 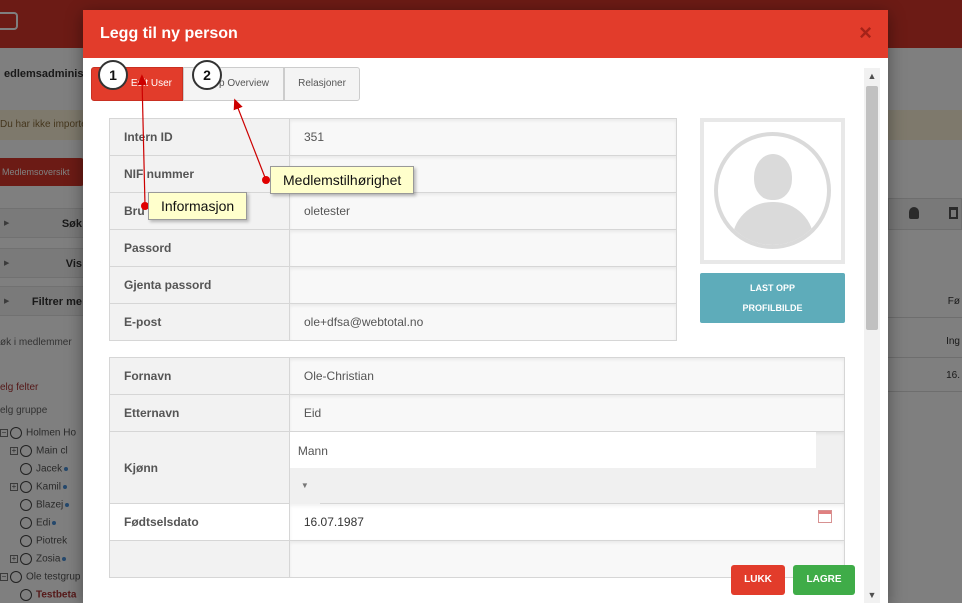 What do you see at coordinates (199, 322) in the screenshot?
I see `email-label: E-post` at bounding box center [199, 322].